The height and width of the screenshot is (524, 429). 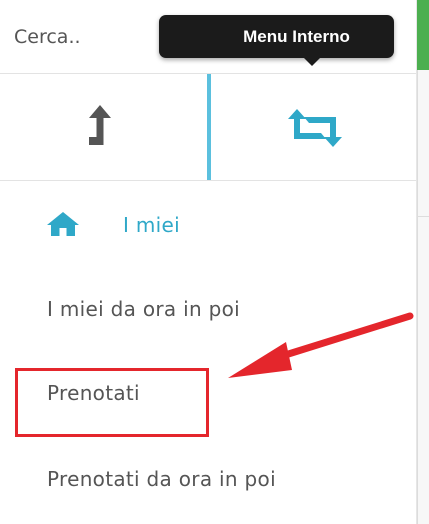 What do you see at coordinates (276, 36) in the screenshot?
I see `tooltip-menu-interno: Menu Interno` at bounding box center [276, 36].